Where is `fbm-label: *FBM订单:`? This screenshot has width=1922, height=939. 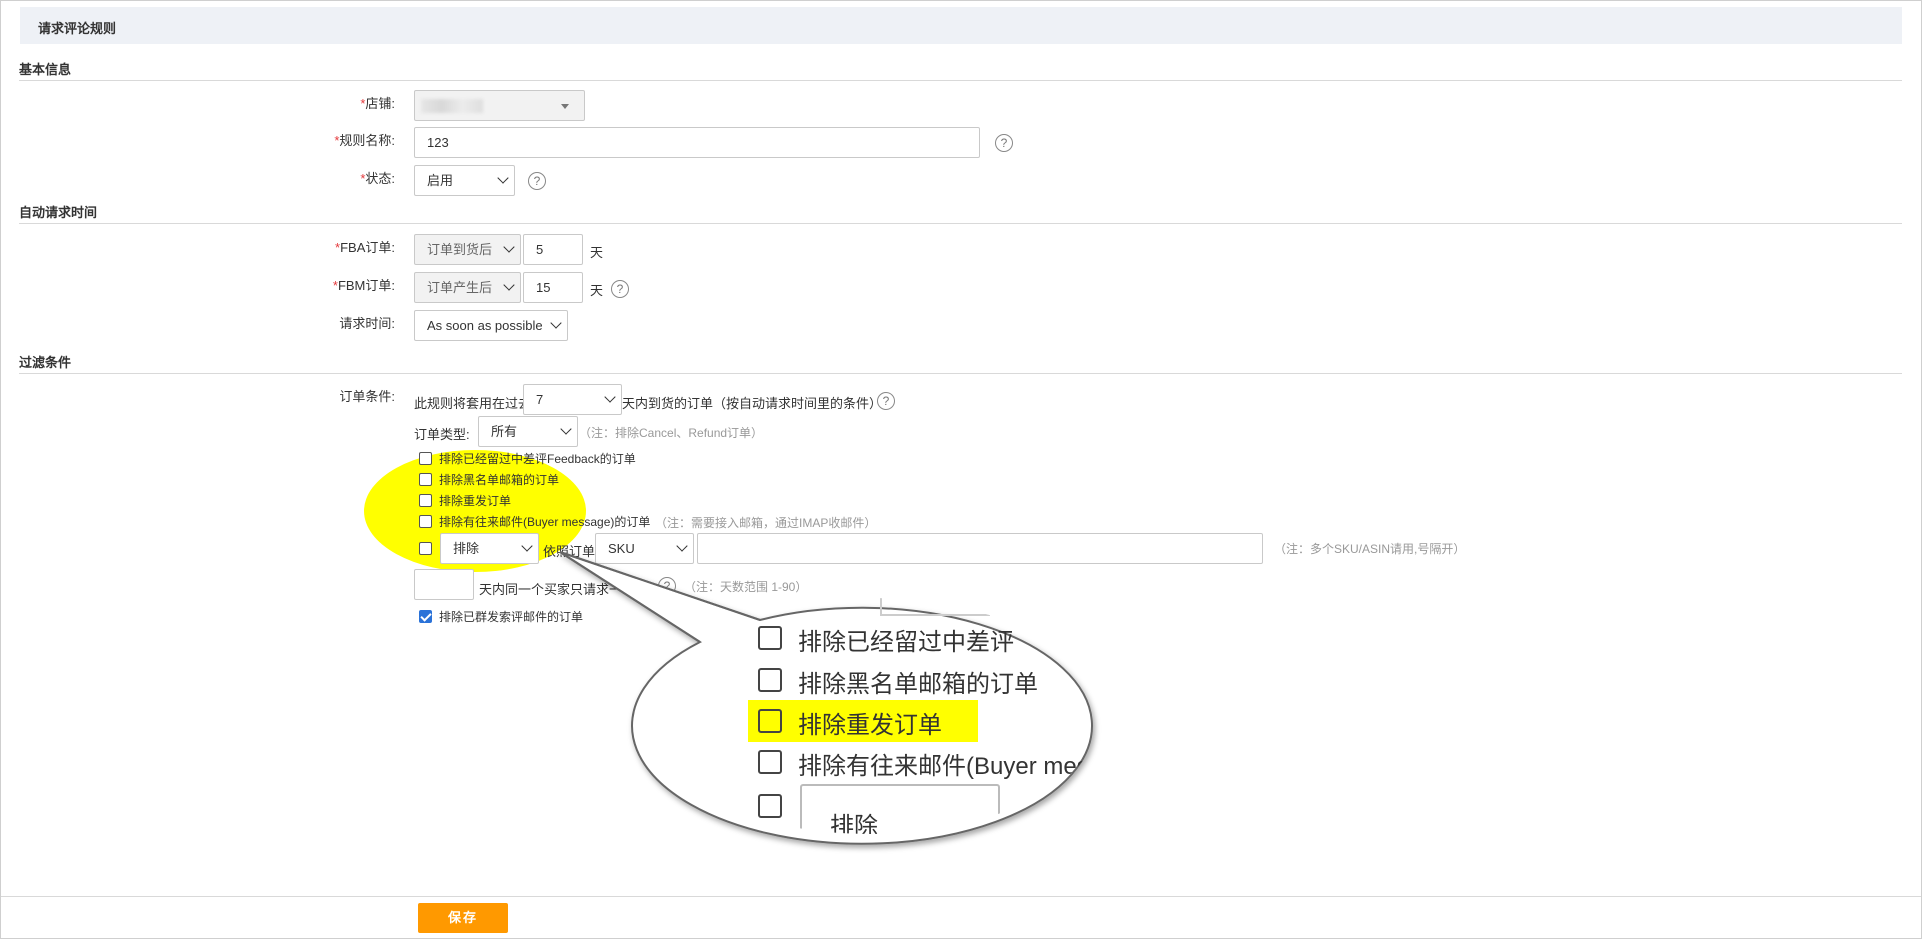
fbm-label: *FBM订单: is located at coordinates (363, 285).